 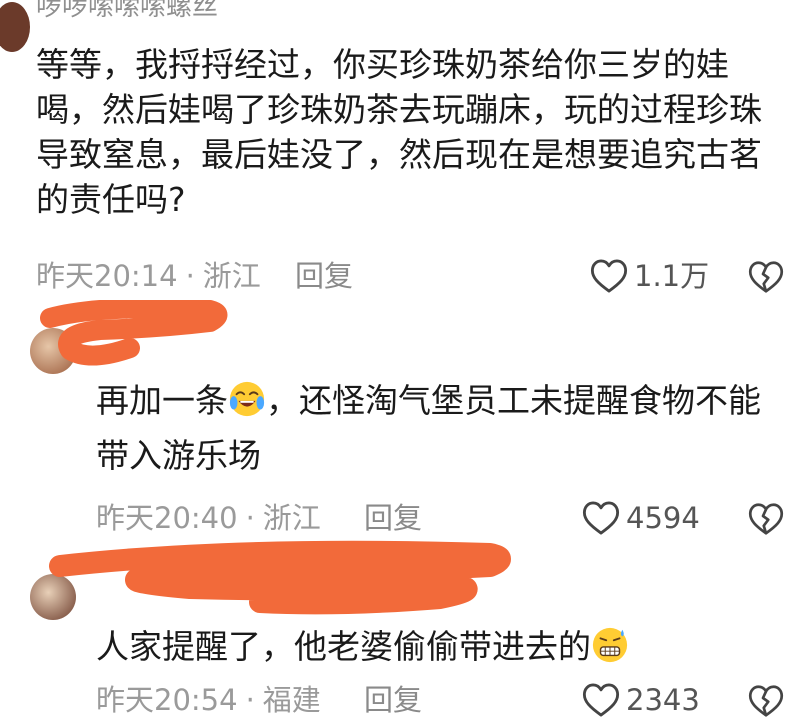 I want to click on reply-location: 浙江, so click(x=291, y=518).